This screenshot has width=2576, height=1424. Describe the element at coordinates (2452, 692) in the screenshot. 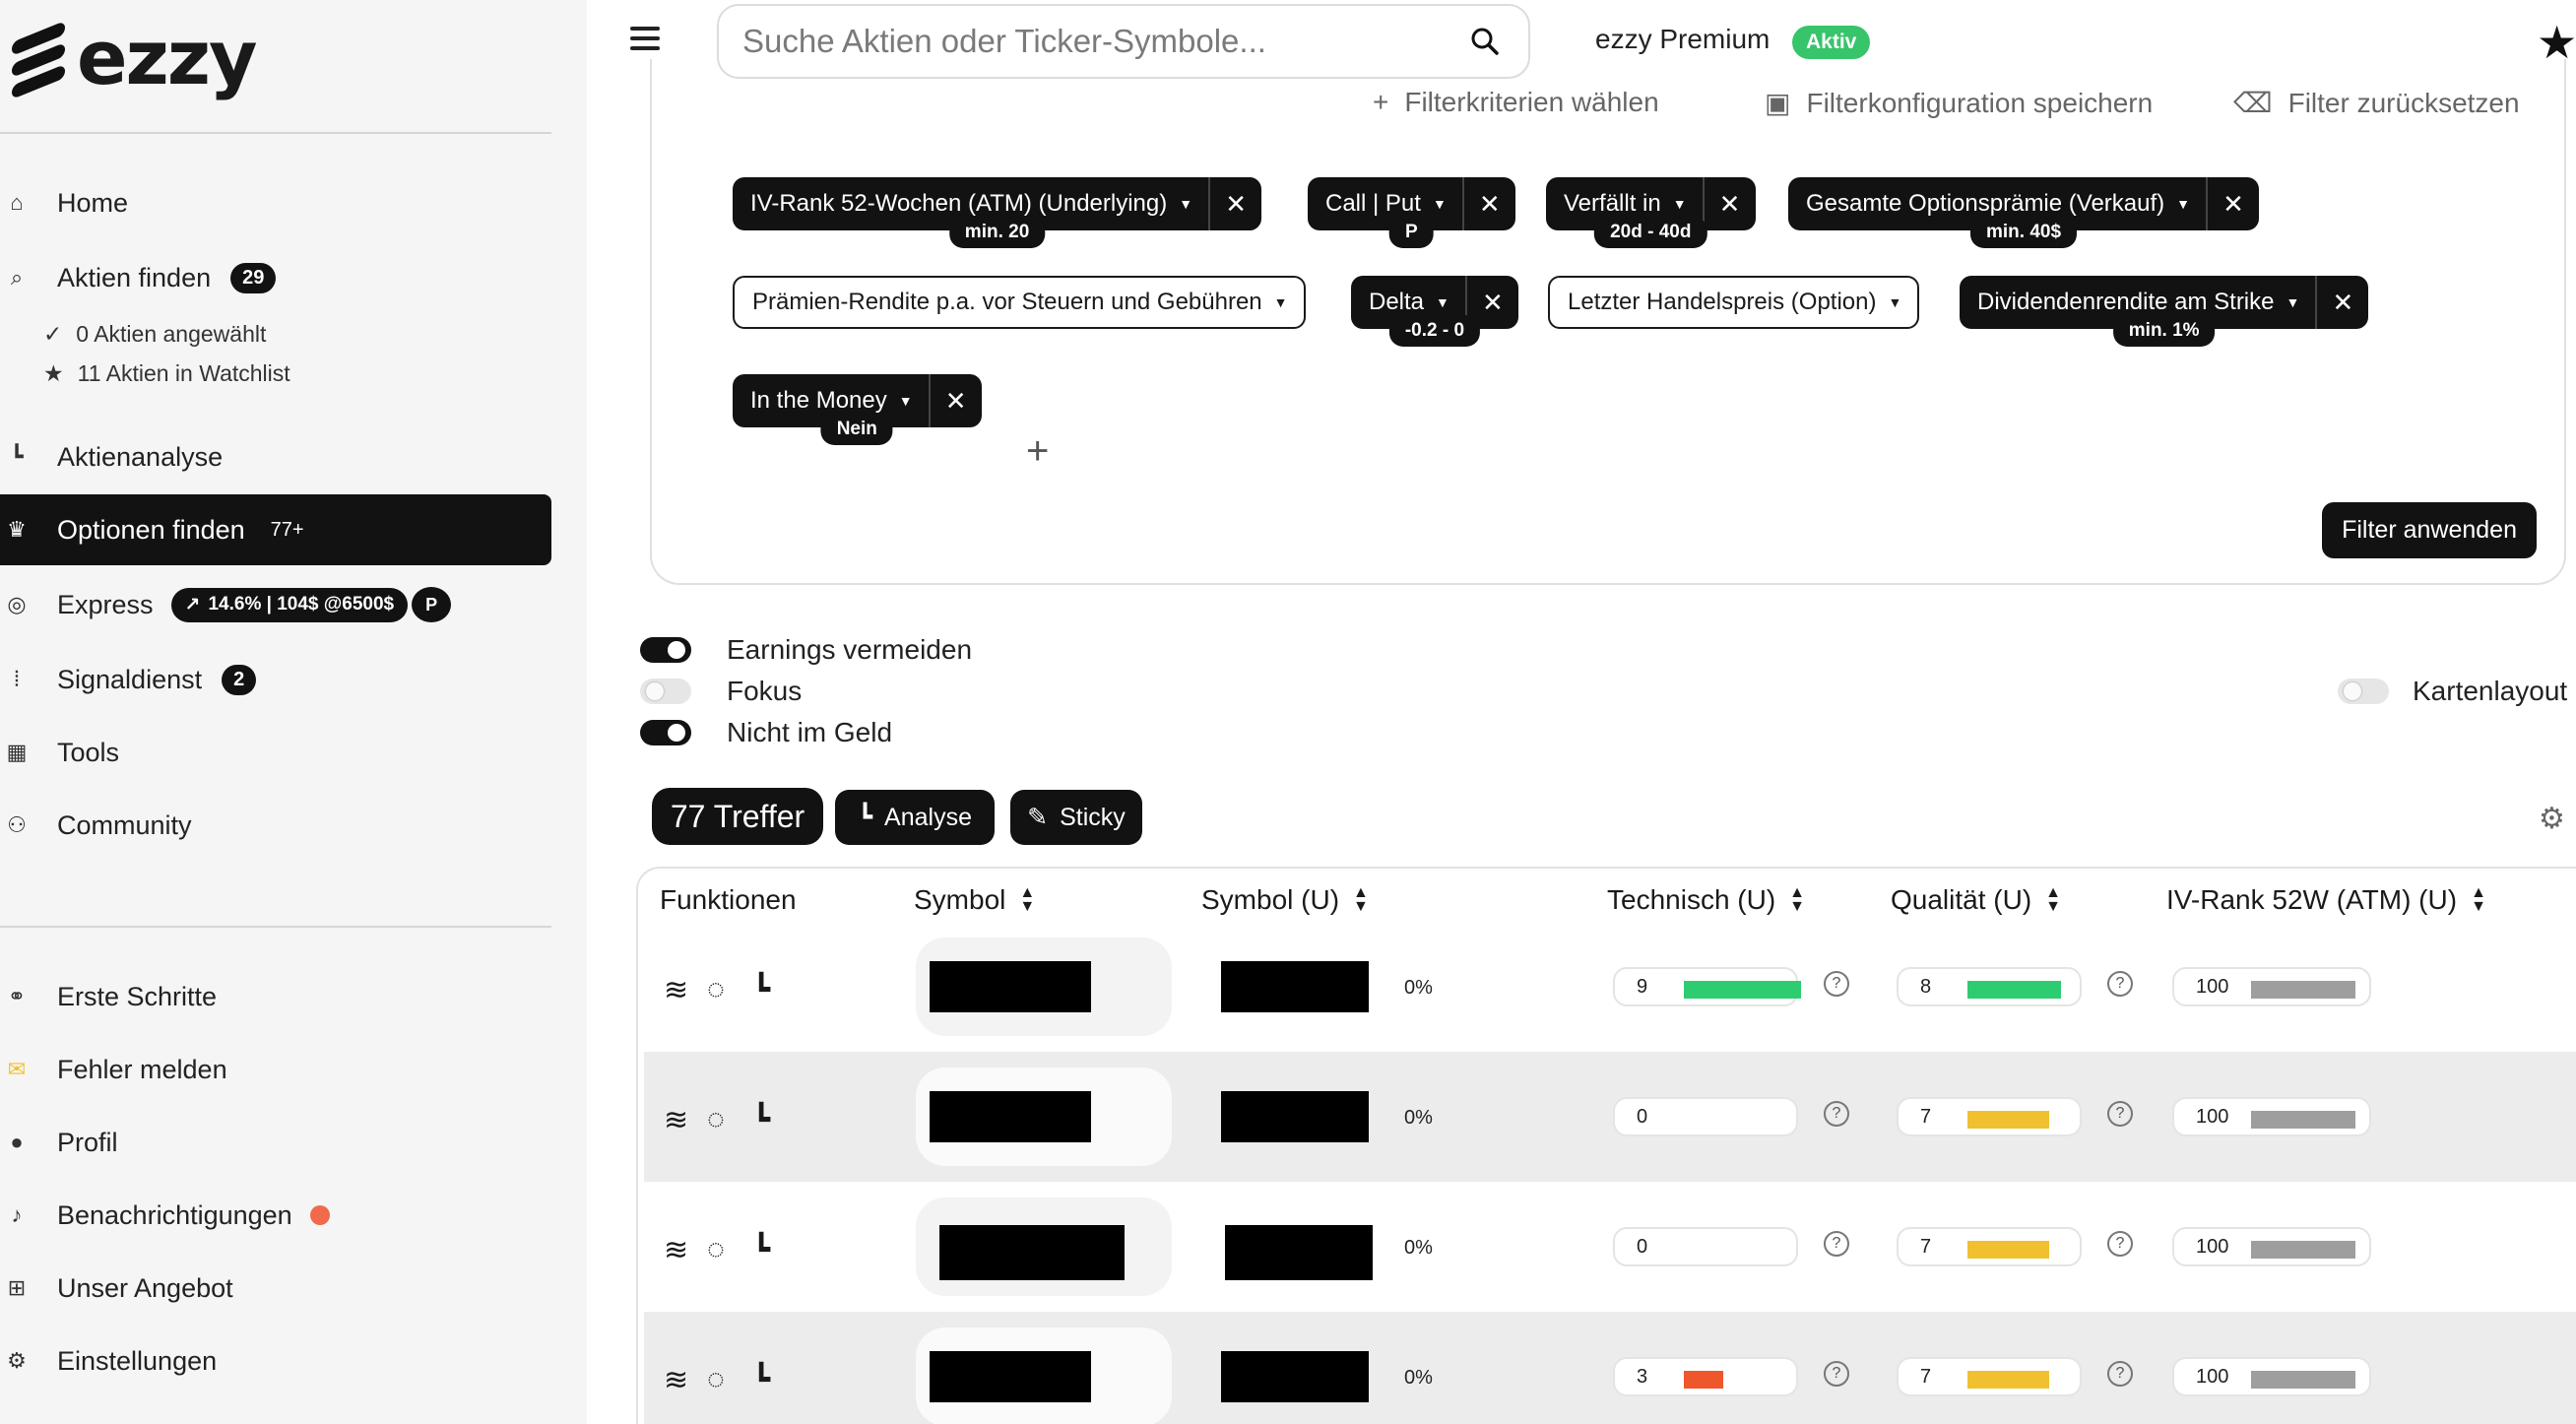

I see `toggle-kartenlayout: Kartenlayout` at that location.